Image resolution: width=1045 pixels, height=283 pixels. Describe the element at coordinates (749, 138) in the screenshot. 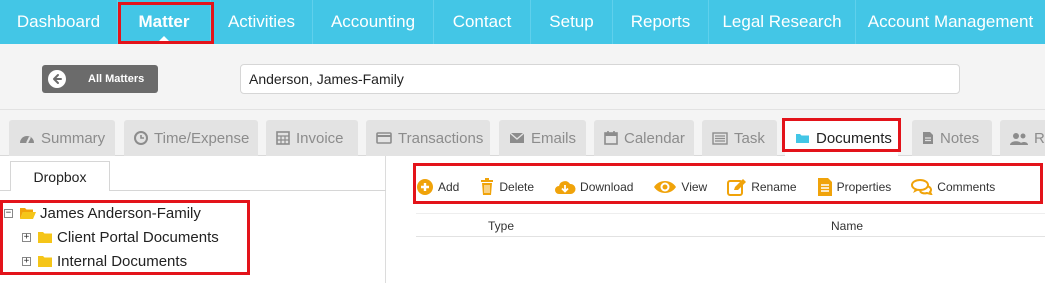

I see `tab-task-label: Task` at that location.